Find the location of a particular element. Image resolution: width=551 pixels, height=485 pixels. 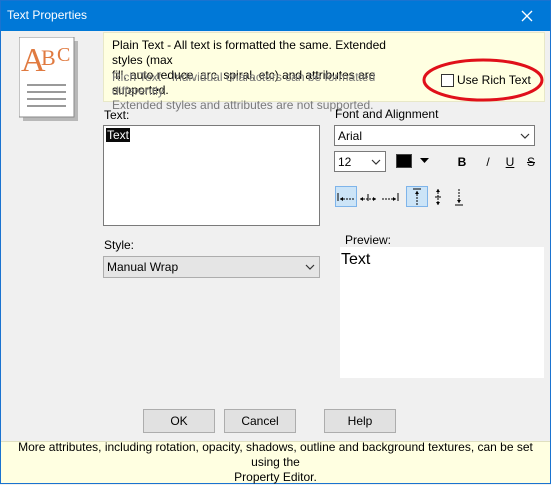

align-right-button is located at coordinates (390, 196).